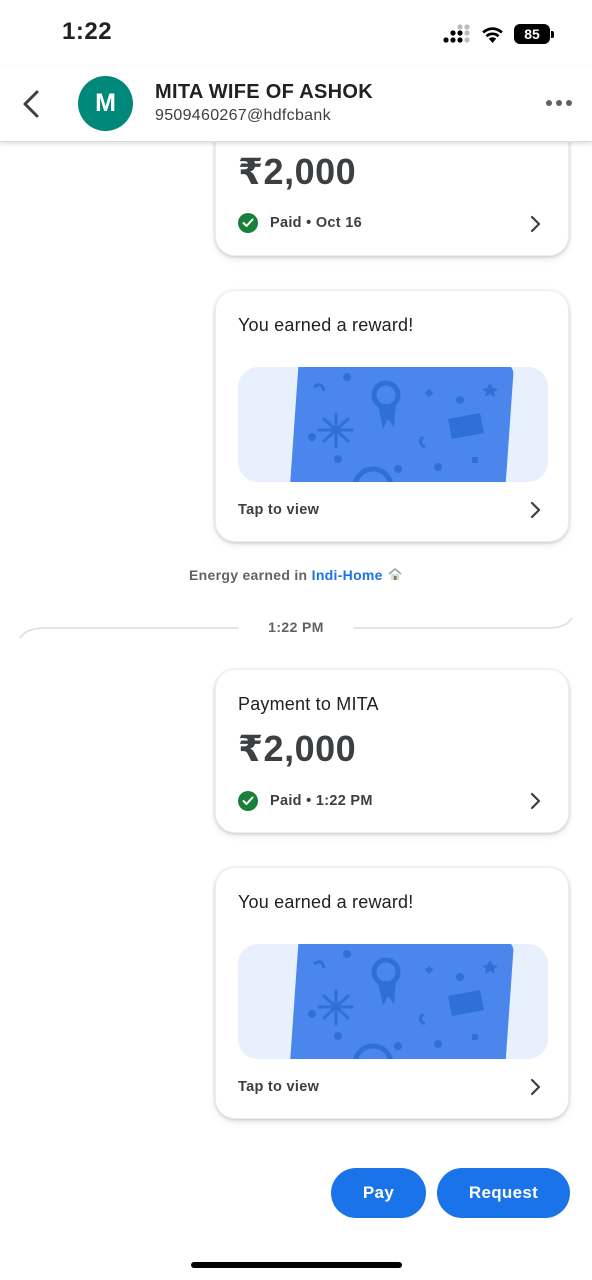  What do you see at coordinates (105, 103) in the screenshot?
I see `avatar: M` at bounding box center [105, 103].